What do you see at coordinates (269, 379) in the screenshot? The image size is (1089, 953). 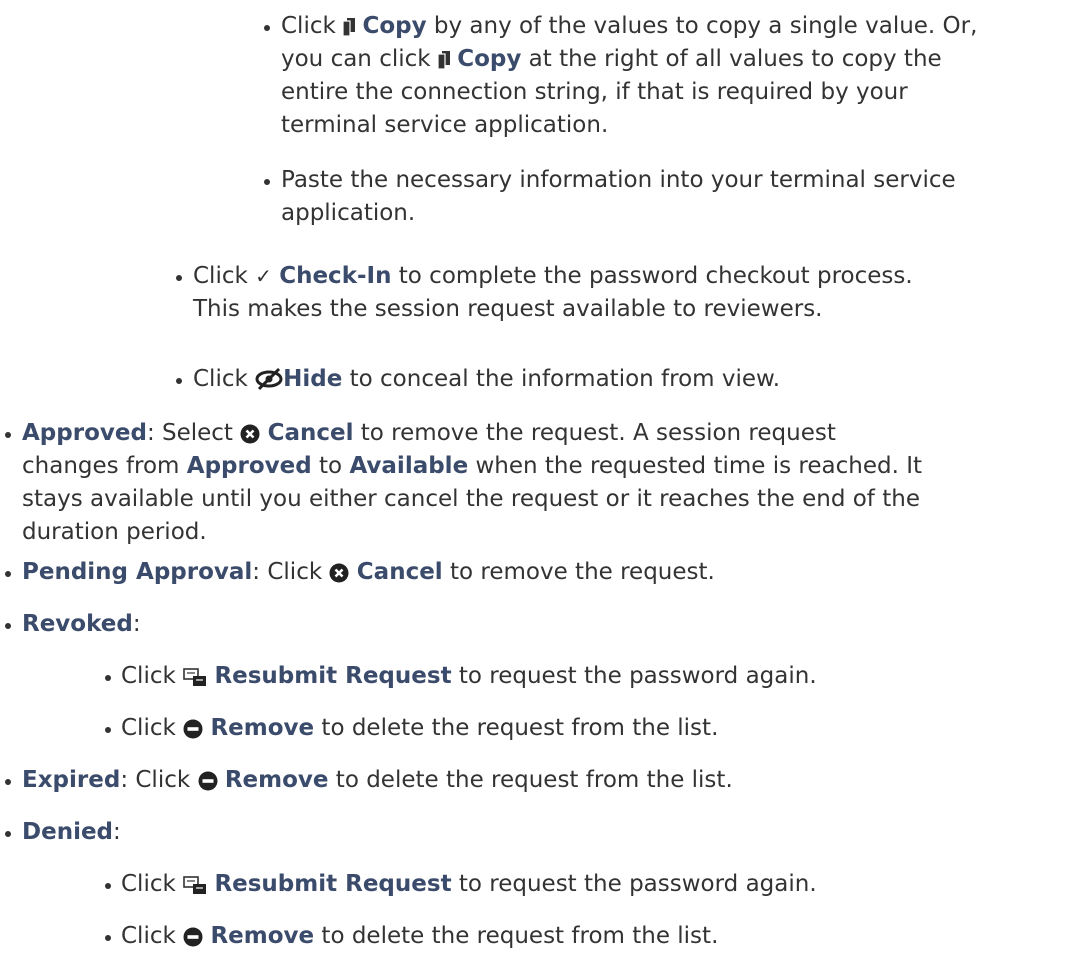 I see `eye-slash-icon` at bounding box center [269, 379].